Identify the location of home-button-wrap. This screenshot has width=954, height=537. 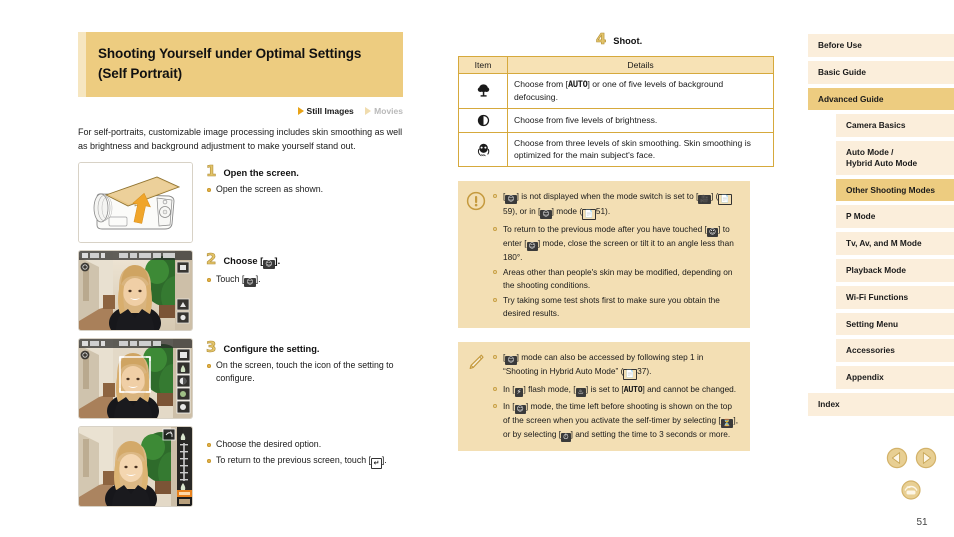
(911, 492).